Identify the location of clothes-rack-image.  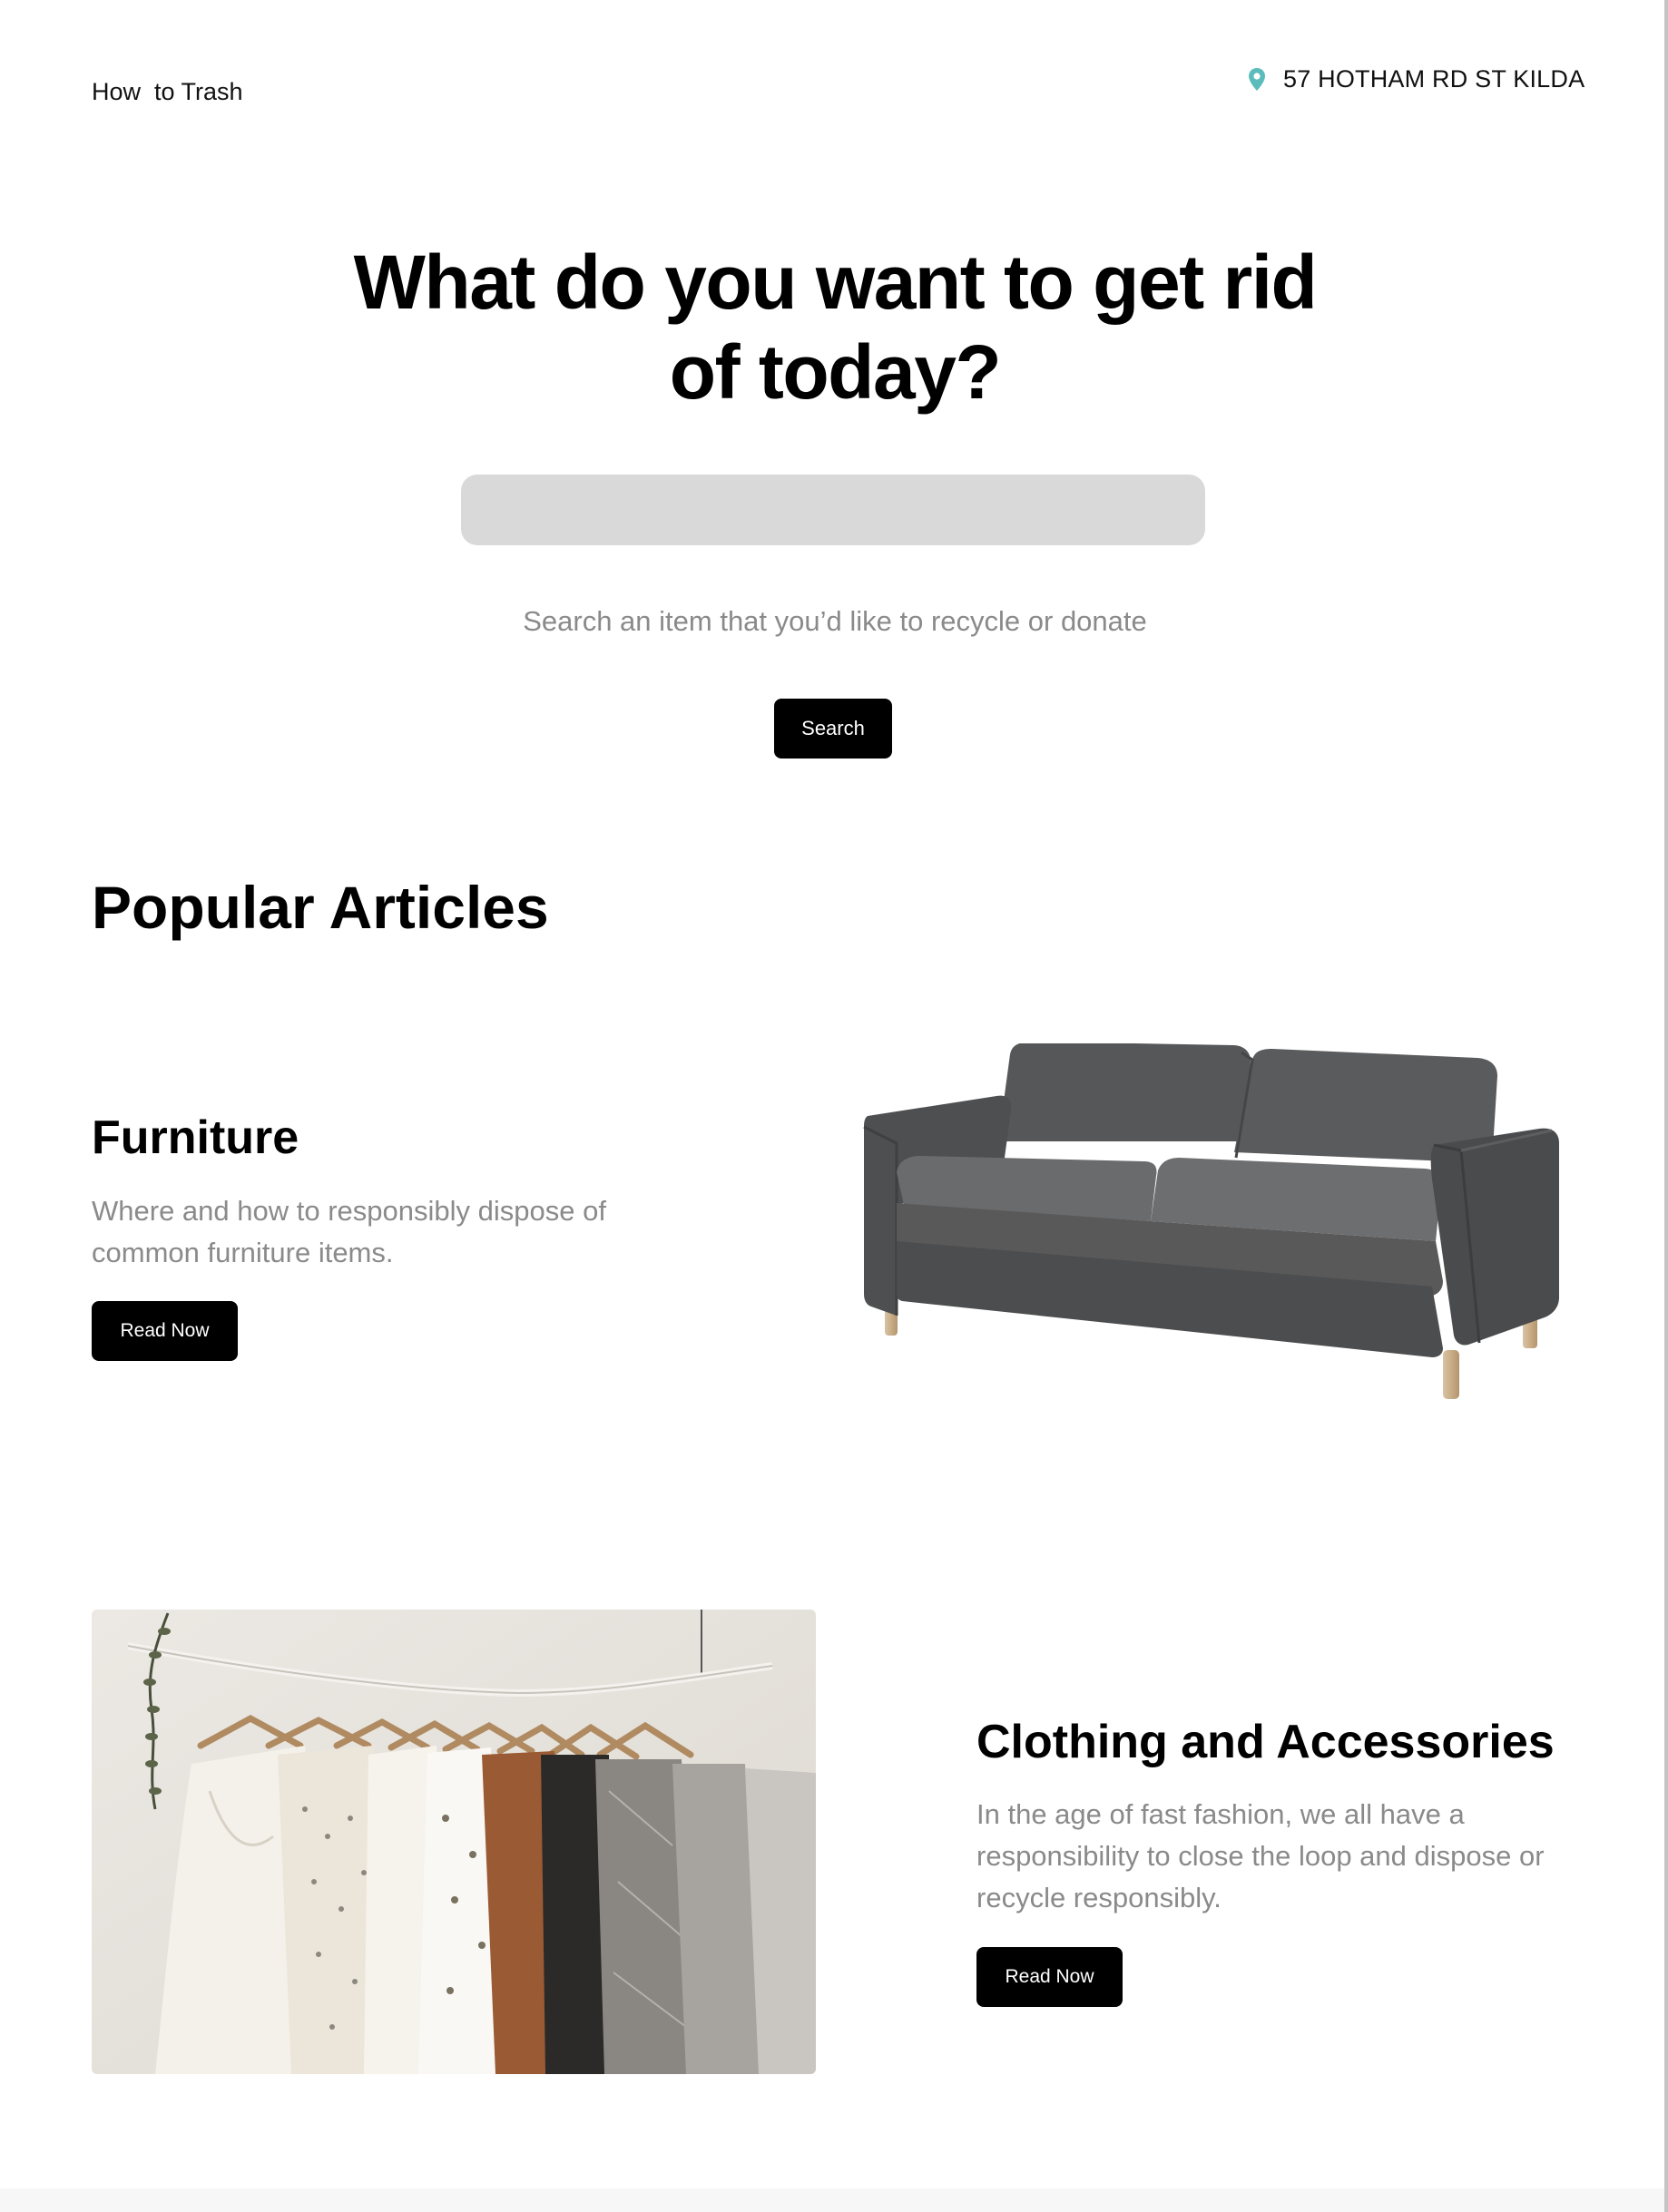
(454, 1842).